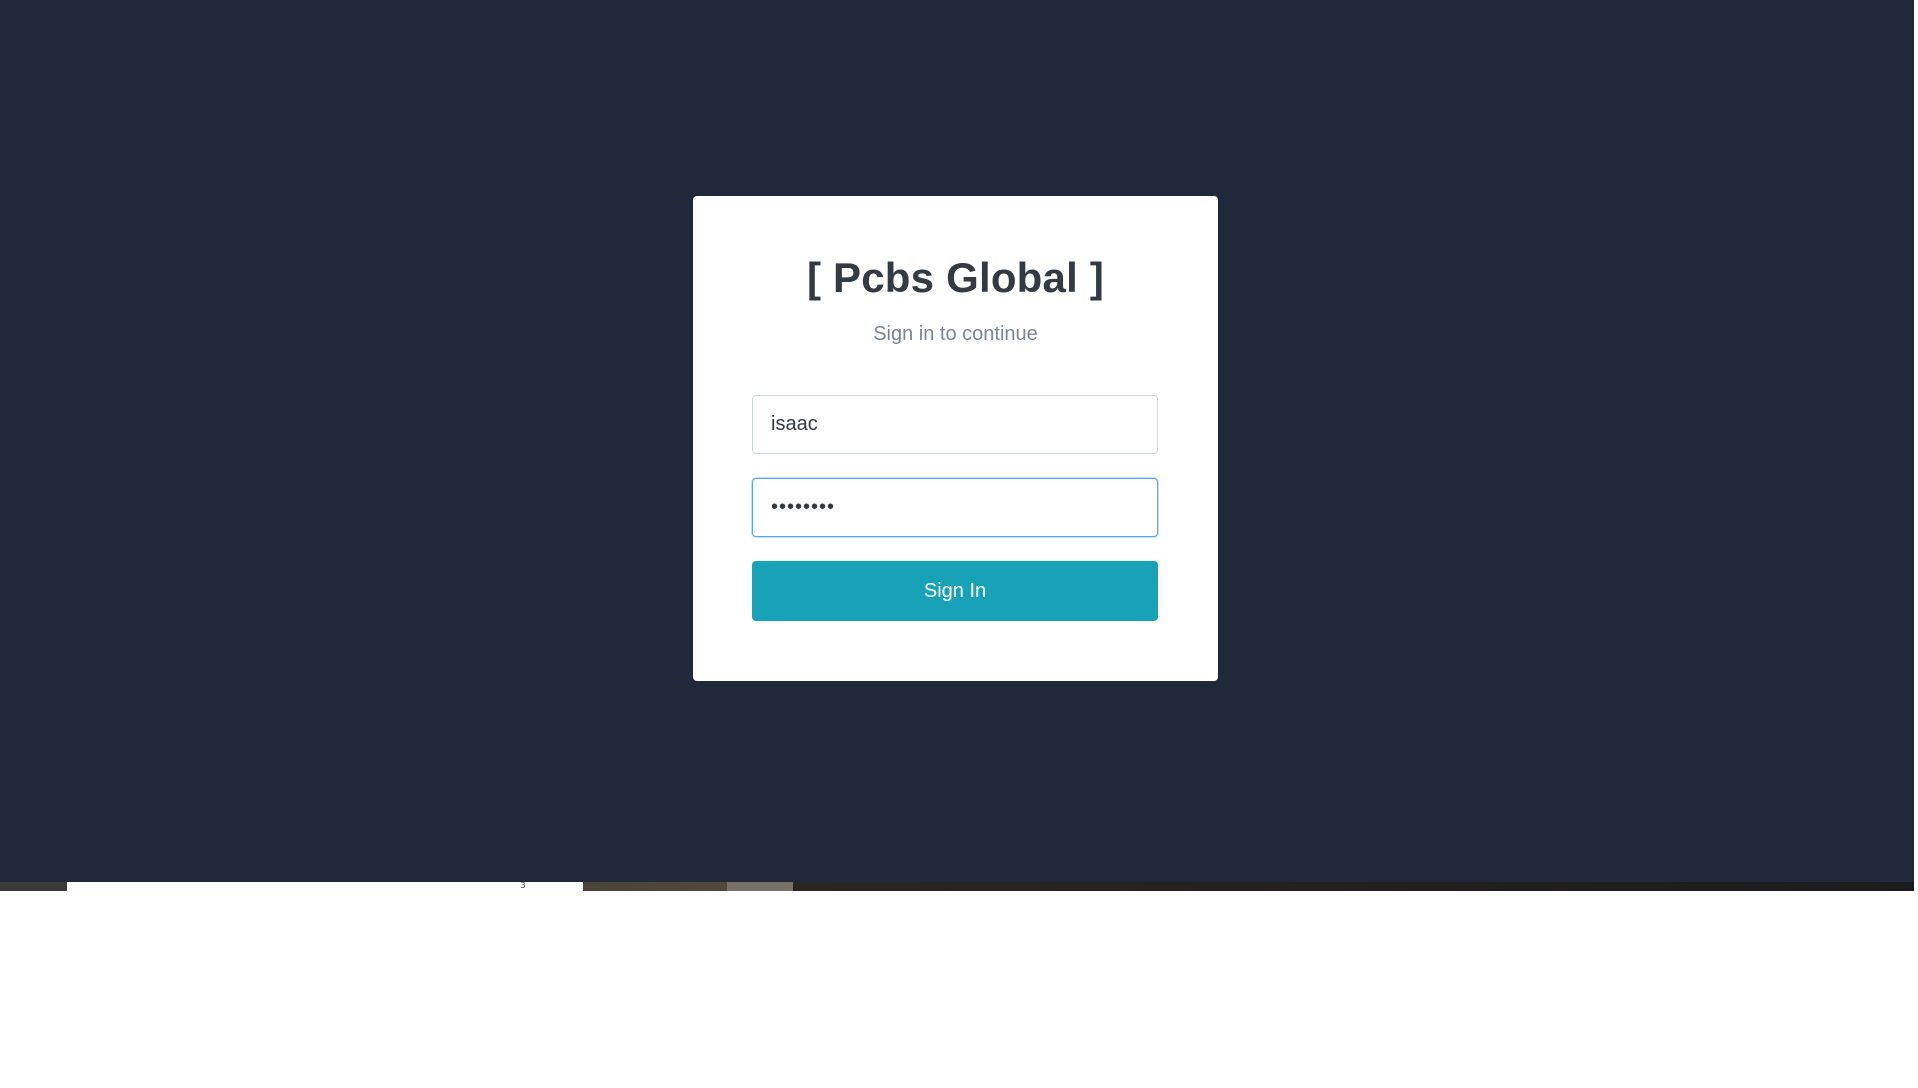 The height and width of the screenshot is (1088, 1918). What do you see at coordinates (957, 886) in the screenshot?
I see `taskbar-strip` at bounding box center [957, 886].